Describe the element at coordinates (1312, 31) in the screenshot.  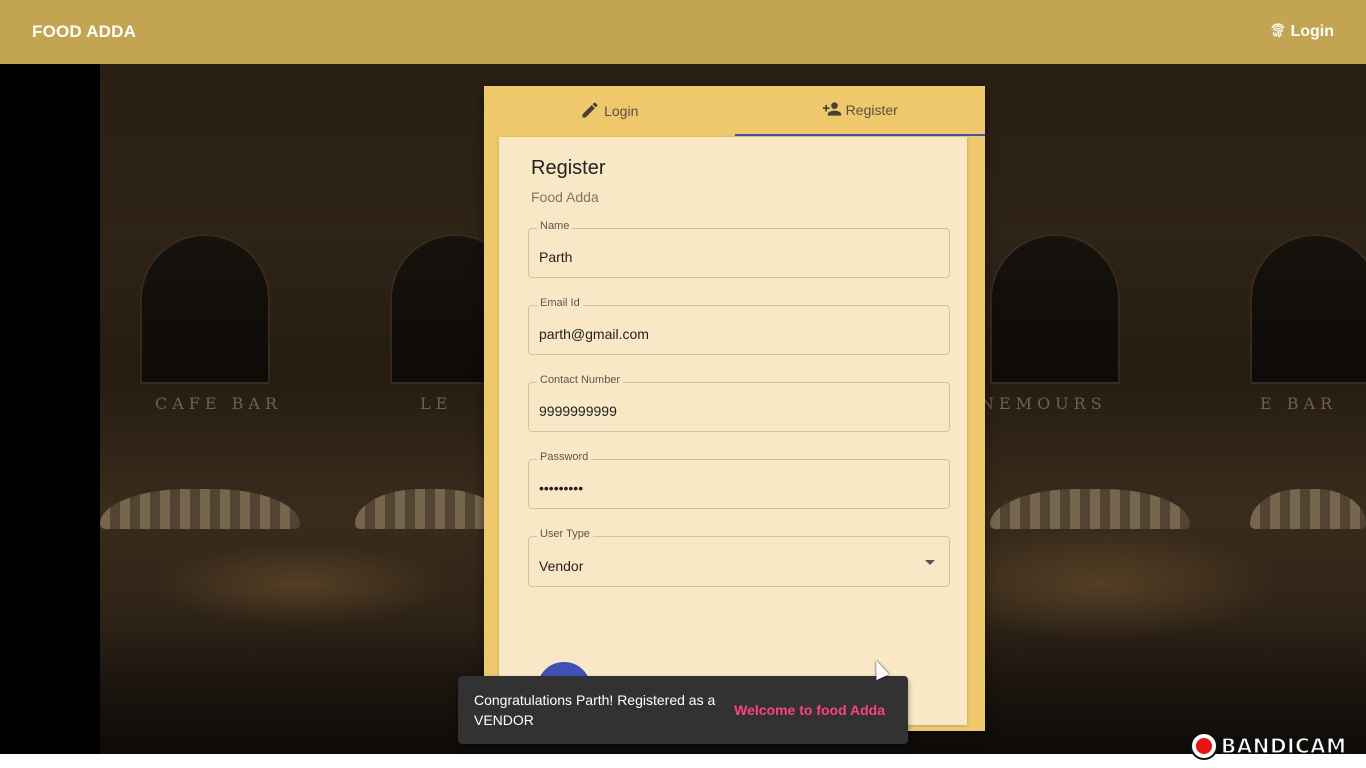
I see `appbar-login-label: Login` at that location.